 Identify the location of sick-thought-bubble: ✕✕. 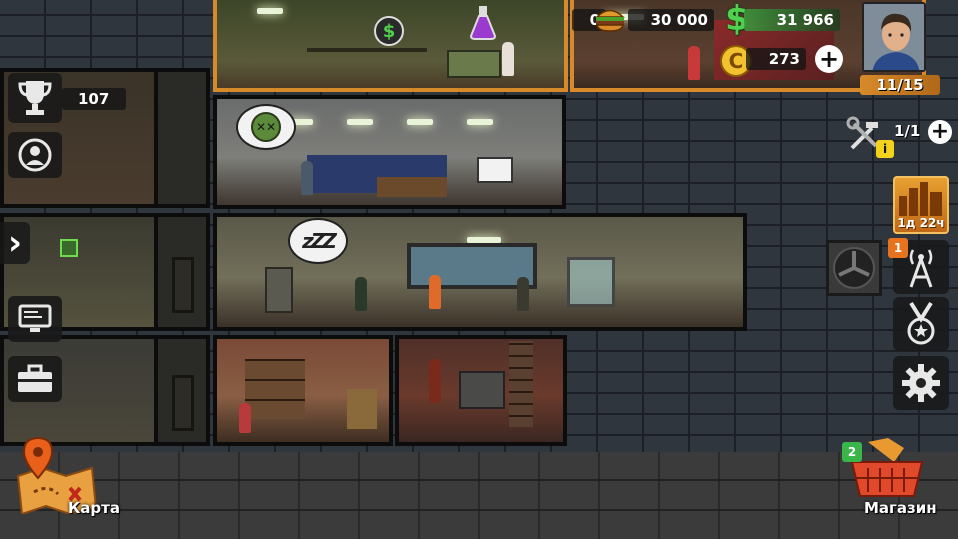
(266, 127).